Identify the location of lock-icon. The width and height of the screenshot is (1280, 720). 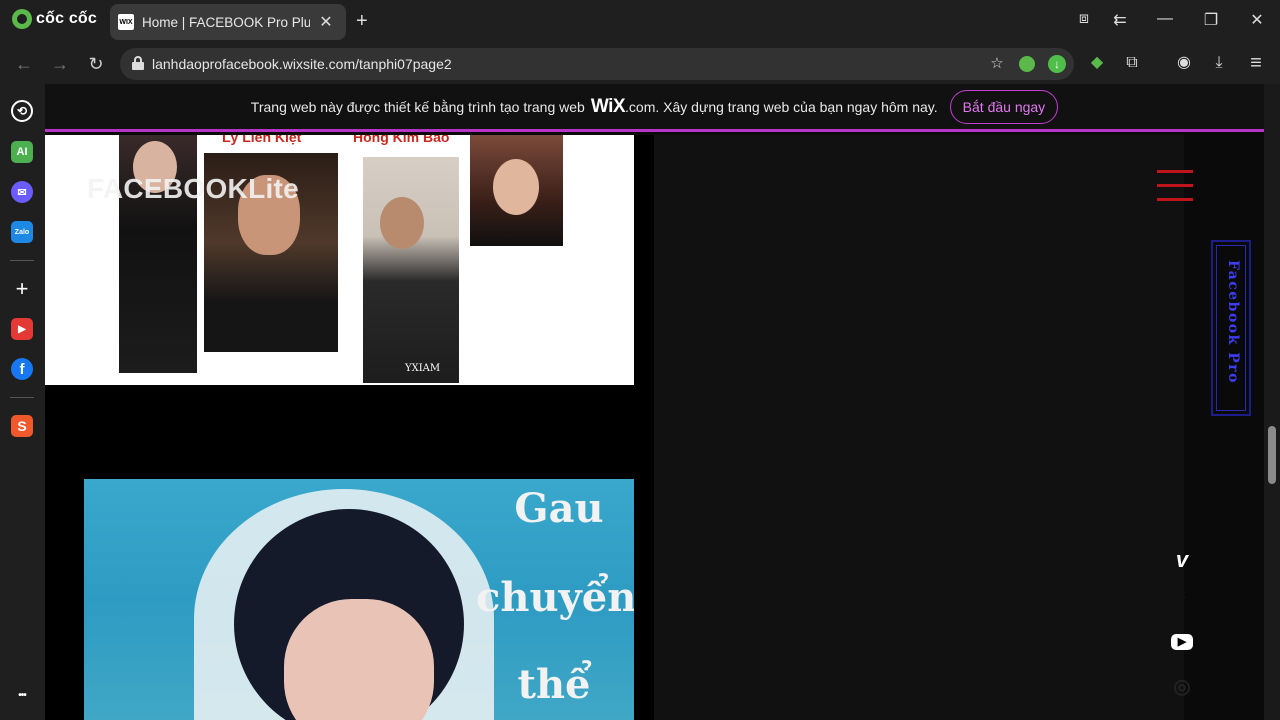
(138, 63).